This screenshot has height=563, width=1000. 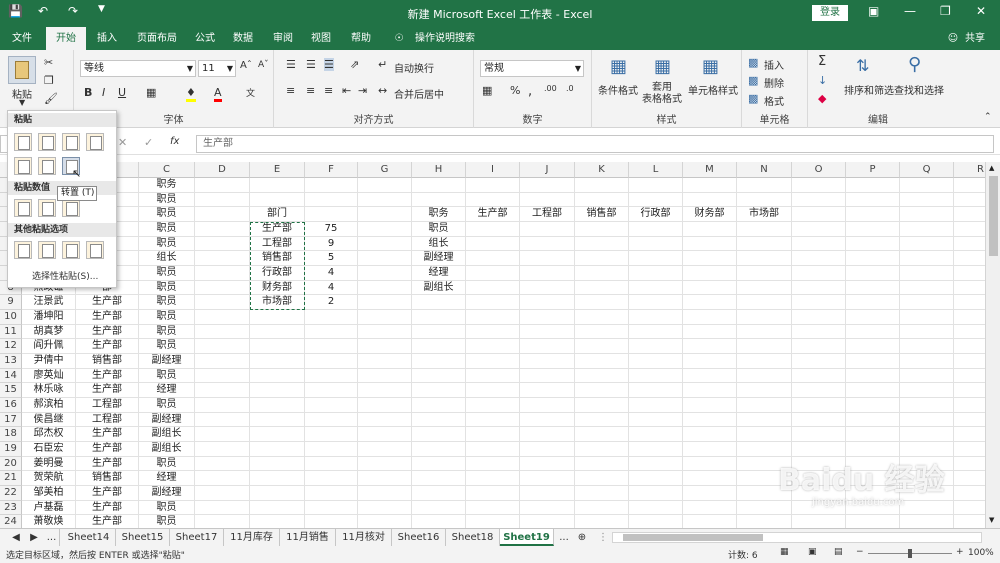 I want to click on zoom-out-icon: −, so click(x=860, y=552).